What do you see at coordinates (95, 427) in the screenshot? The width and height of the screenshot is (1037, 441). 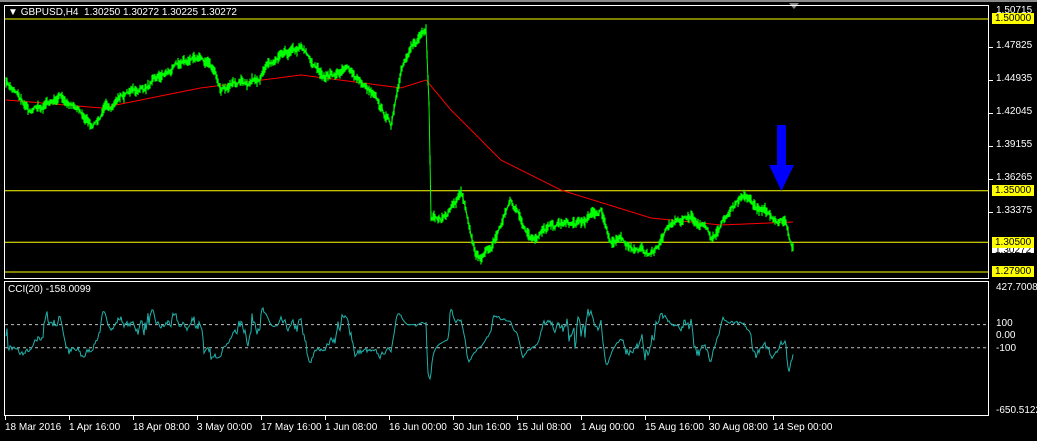 I see `time-axis-label: 1 Apr 16:00` at bounding box center [95, 427].